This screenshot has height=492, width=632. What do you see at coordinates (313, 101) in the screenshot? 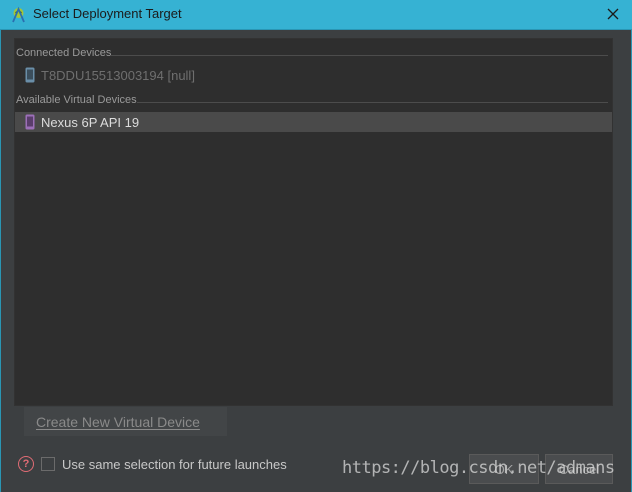
I see `available-virtual-devices-header: Available Virtual Devices` at bounding box center [313, 101].